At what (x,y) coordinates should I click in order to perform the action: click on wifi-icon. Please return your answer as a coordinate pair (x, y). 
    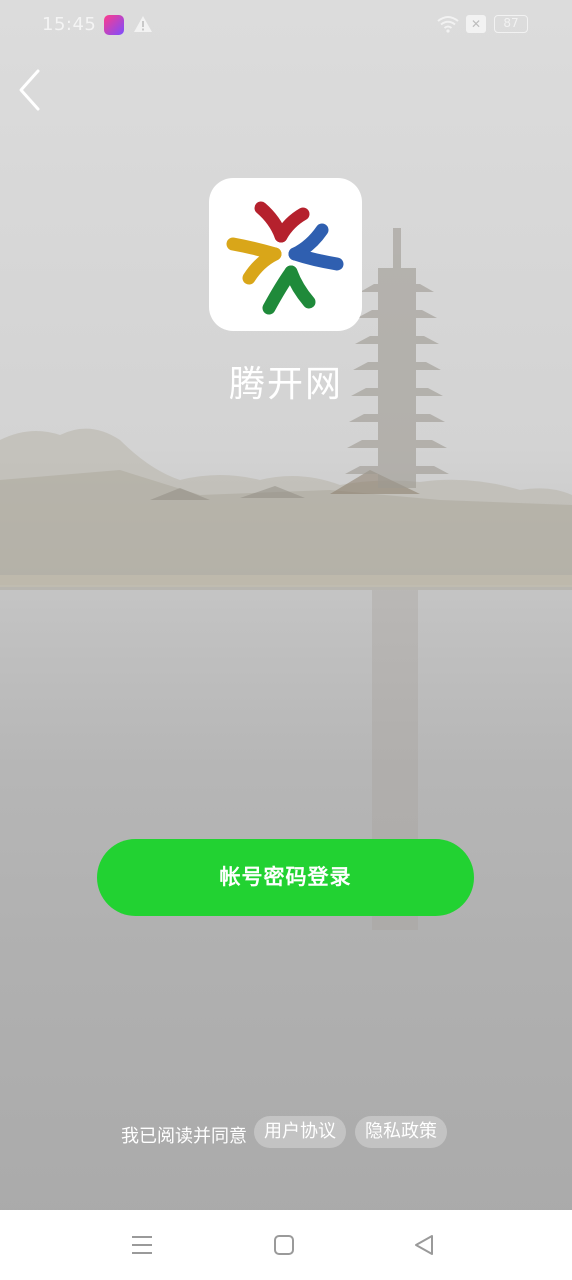
    Looking at the image, I should click on (448, 24).